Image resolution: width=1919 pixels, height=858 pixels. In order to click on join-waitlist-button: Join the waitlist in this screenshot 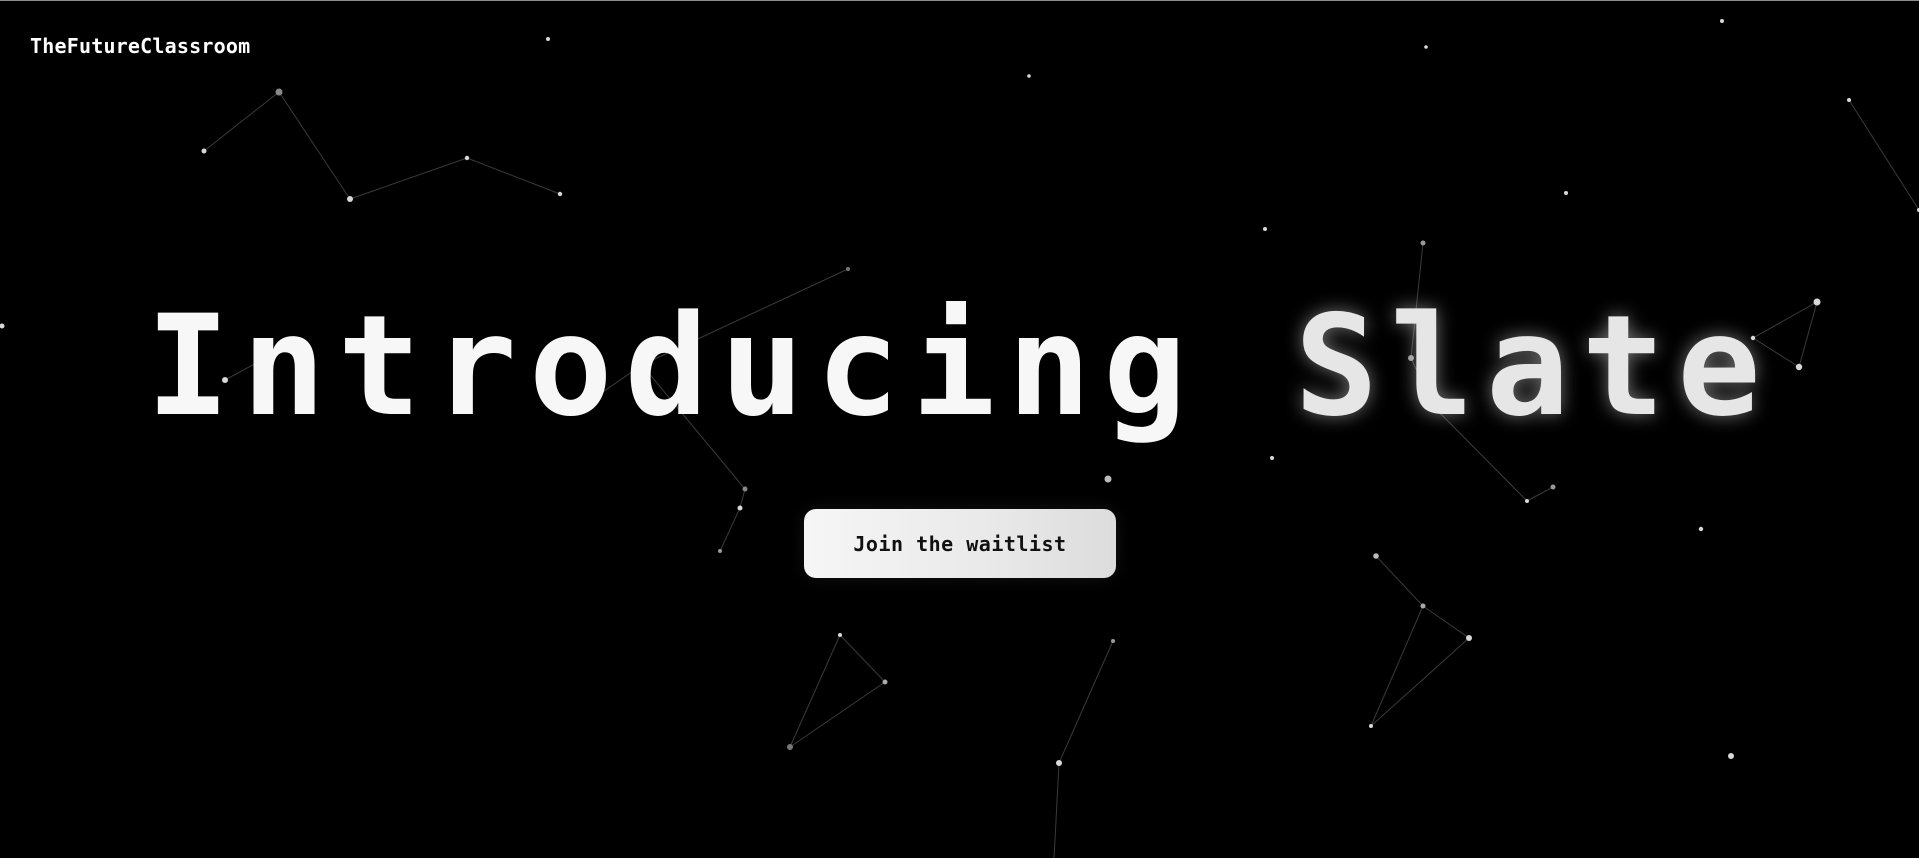, I will do `click(960, 543)`.